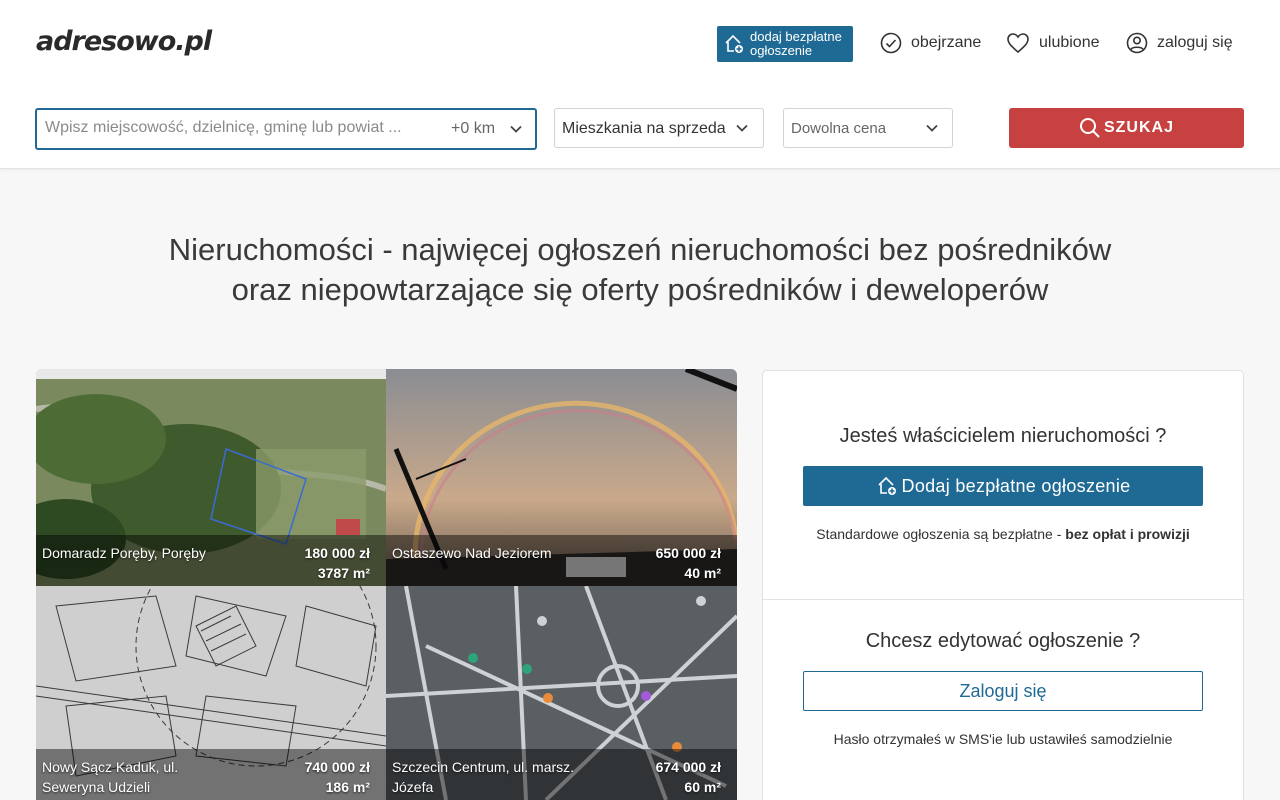  Describe the element at coordinates (343, 573) in the screenshot. I see `listing-area: 3787 m²` at that location.